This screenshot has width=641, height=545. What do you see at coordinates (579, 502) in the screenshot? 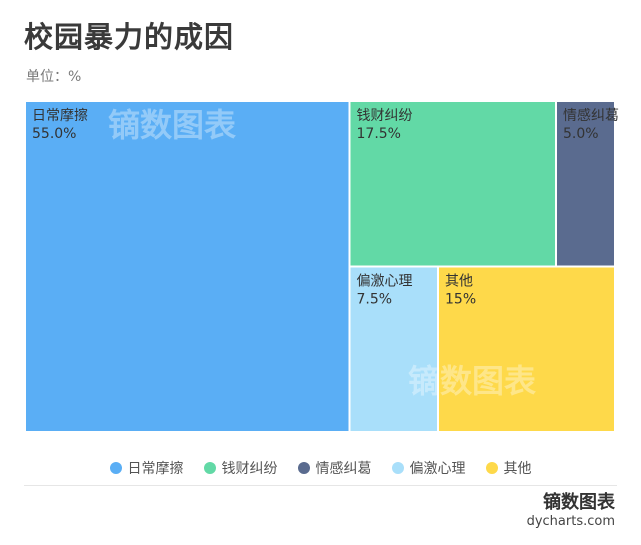
I see `brand-name: 镝数图表` at bounding box center [579, 502].